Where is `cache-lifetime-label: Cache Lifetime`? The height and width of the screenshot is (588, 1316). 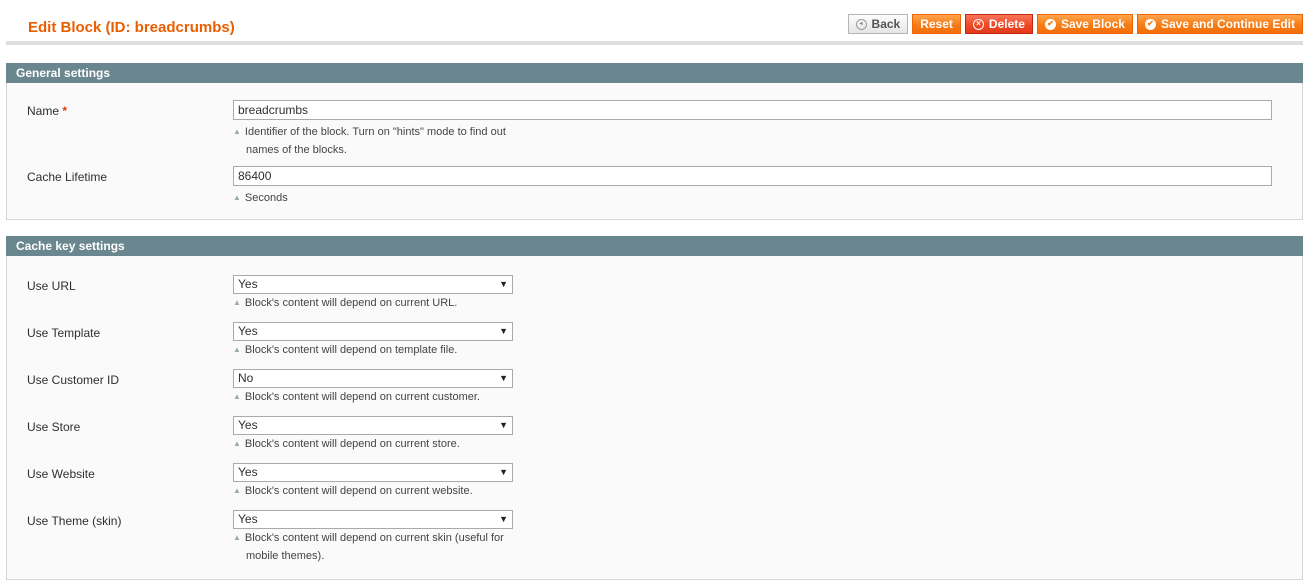 cache-lifetime-label: Cache Lifetime is located at coordinates (67, 177).